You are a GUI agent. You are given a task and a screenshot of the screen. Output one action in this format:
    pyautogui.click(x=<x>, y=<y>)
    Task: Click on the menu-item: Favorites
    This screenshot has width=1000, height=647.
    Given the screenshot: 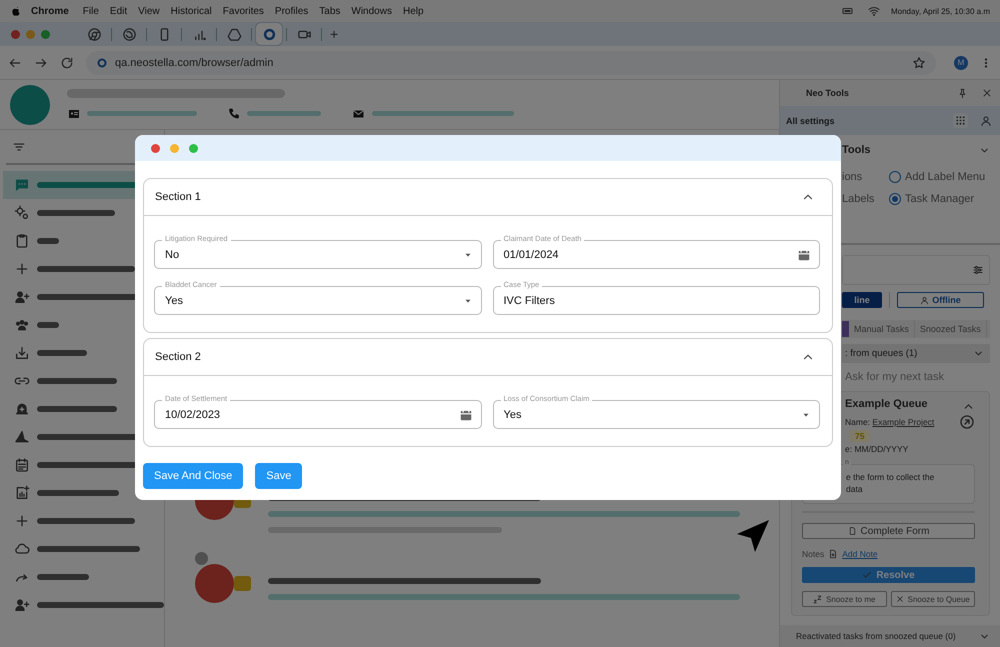 What is the action you would take?
    pyautogui.click(x=243, y=11)
    